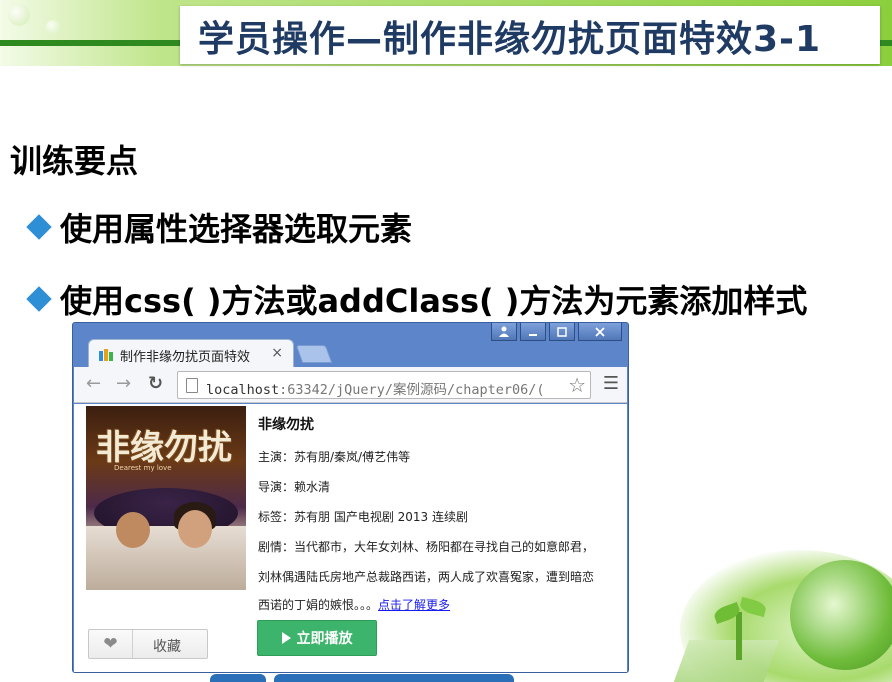  I want to click on tab-close-icon: ×, so click(277, 353).